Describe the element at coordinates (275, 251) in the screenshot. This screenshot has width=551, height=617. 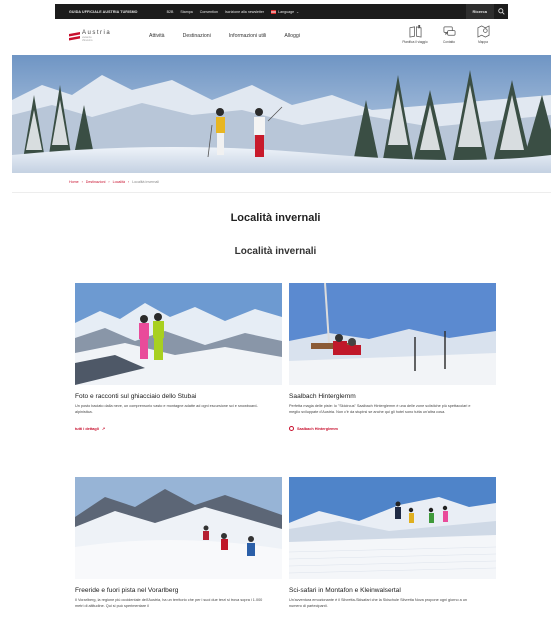
I see `section-title: Località invernali` at that location.